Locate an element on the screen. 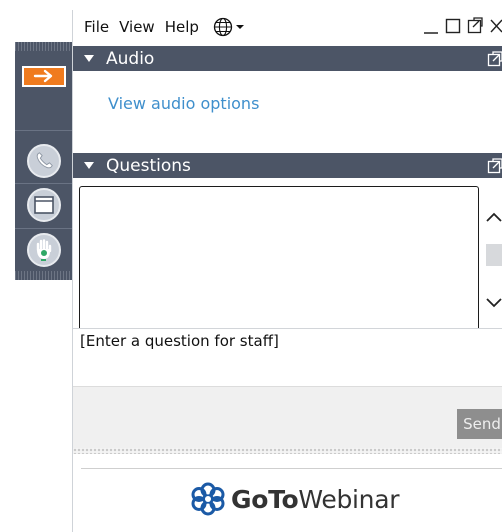 The image size is (502, 532). audio-section-header: Audio is located at coordinates (287, 58).